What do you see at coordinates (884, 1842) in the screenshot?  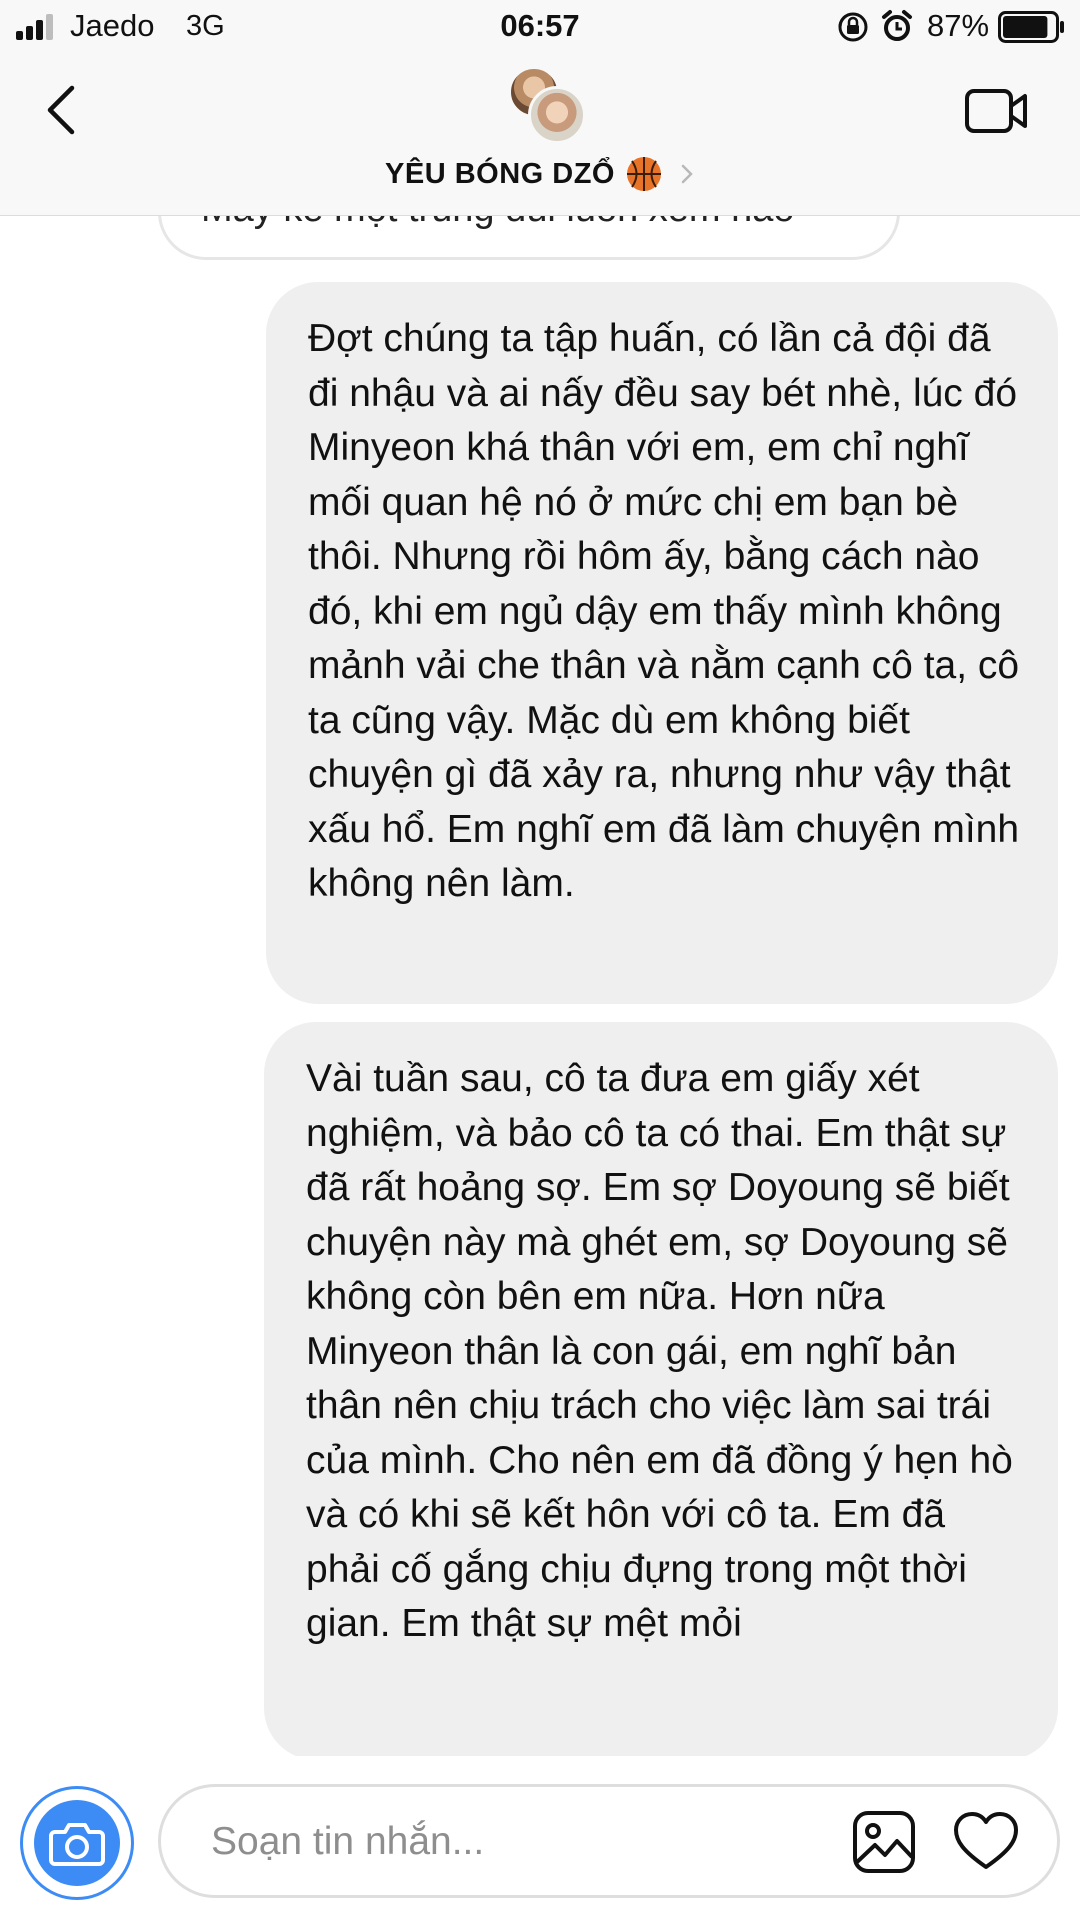 I see `image-gallery-button` at bounding box center [884, 1842].